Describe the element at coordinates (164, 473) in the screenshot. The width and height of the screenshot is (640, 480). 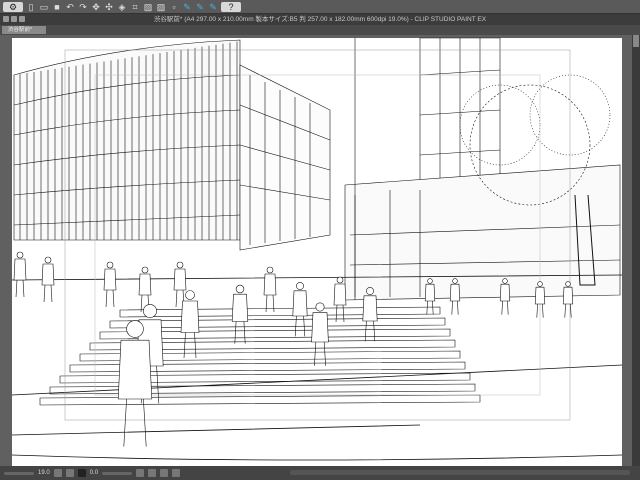
I see `reset-rotation-button` at that location.